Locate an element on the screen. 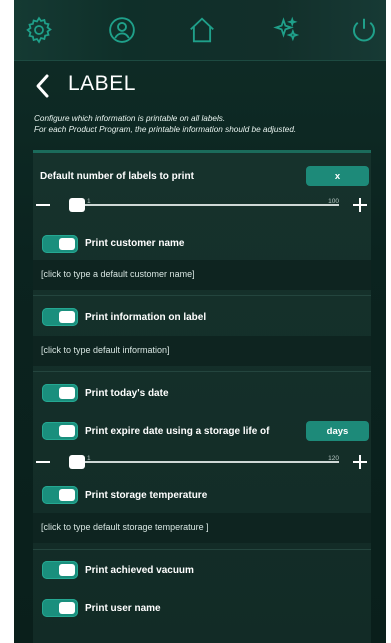  user-icon is located at coordinates (122, 30).